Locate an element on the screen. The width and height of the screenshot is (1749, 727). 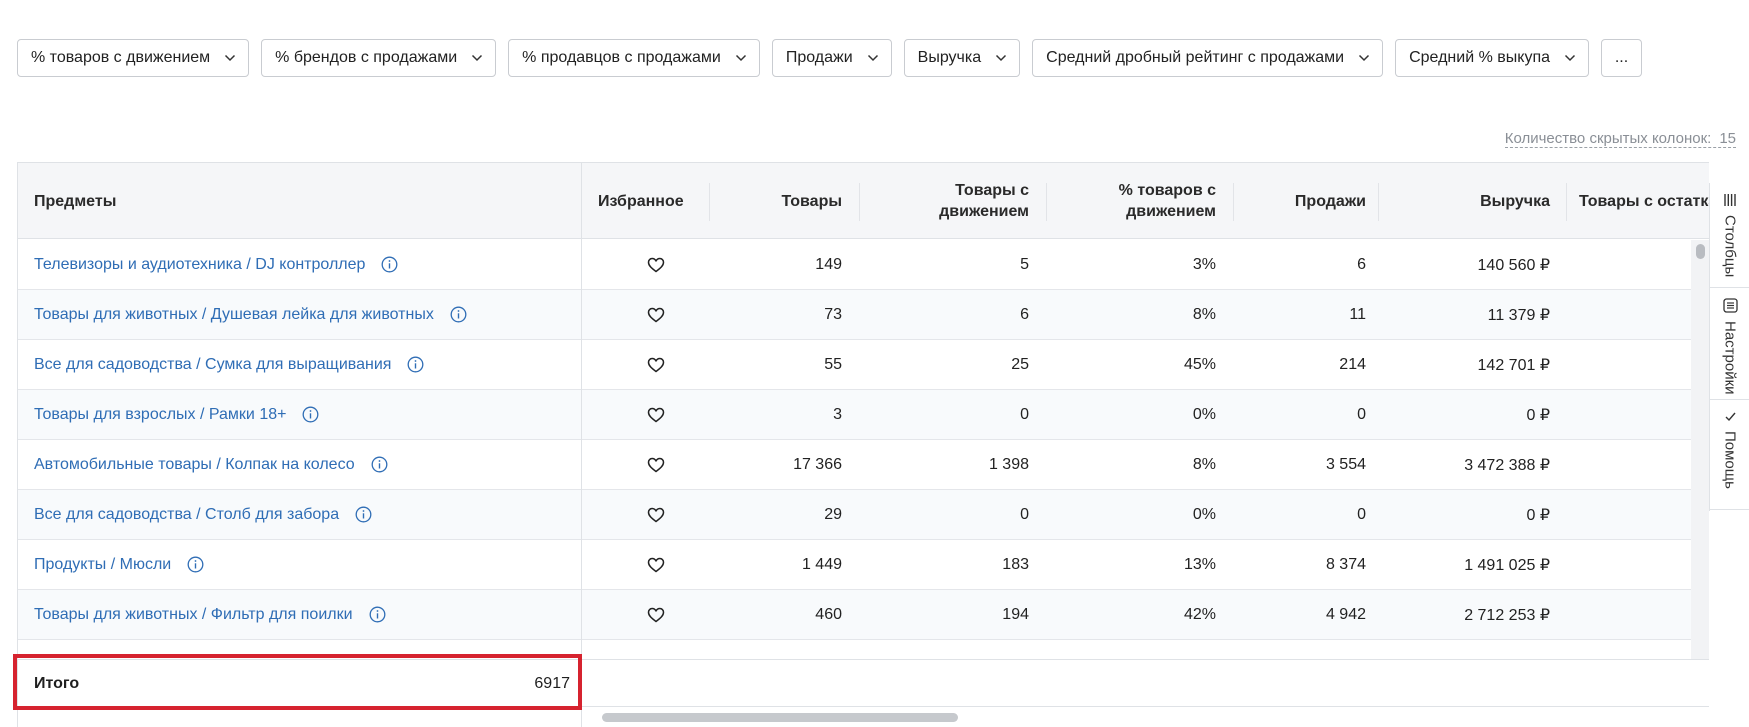
cell-moving: 25 is located at coordinates (1020, 364).